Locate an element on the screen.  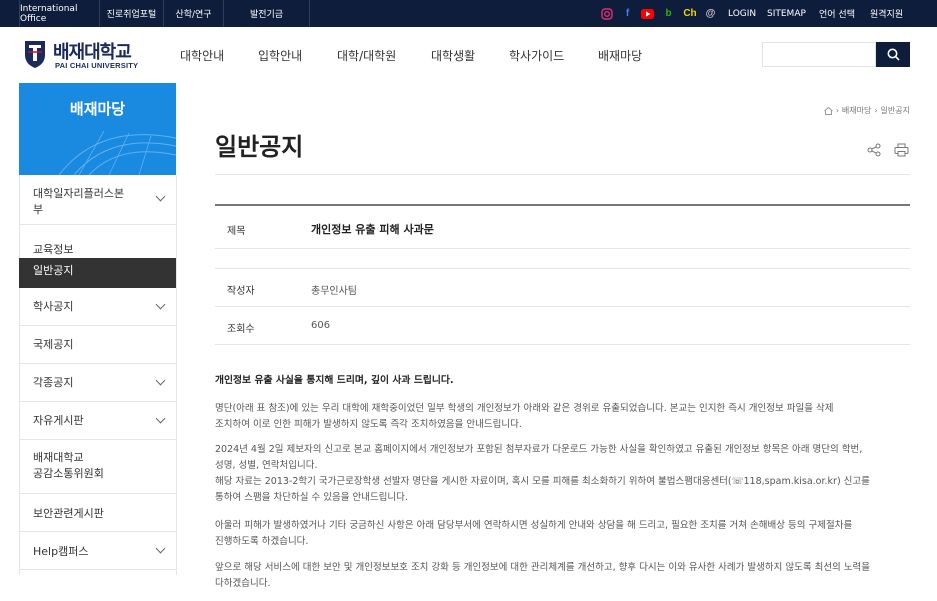
industry-research-link: 산학/연구 is located at coordinates (194, 13).